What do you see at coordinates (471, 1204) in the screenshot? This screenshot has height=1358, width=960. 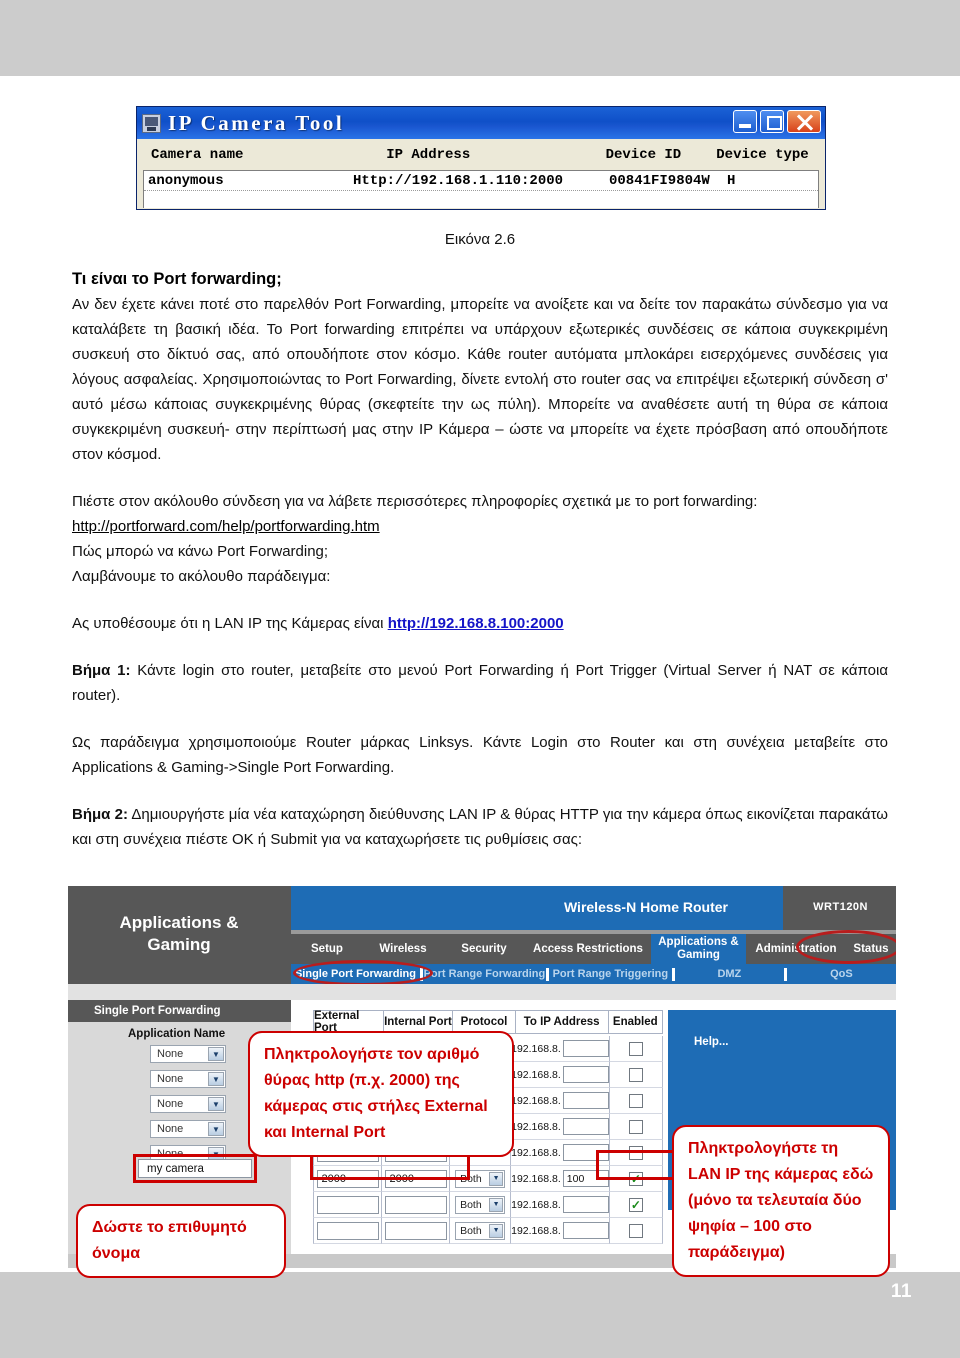 I see `protocol-select-value: Both` at bounding box center [471, 1204].